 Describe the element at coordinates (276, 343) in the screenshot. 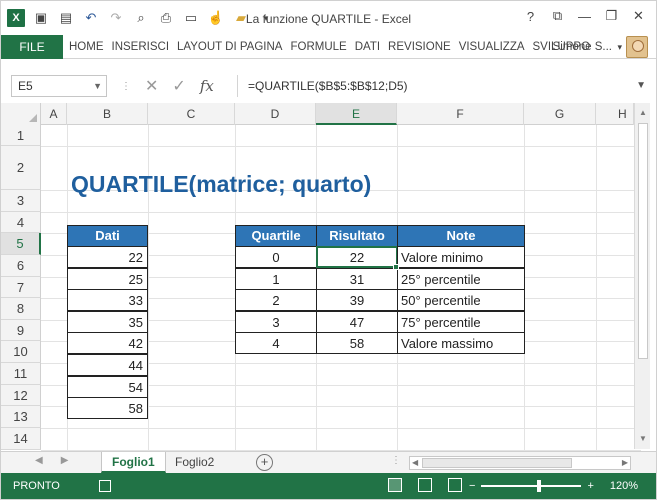

I see `quartile-cell: 4` at that location.